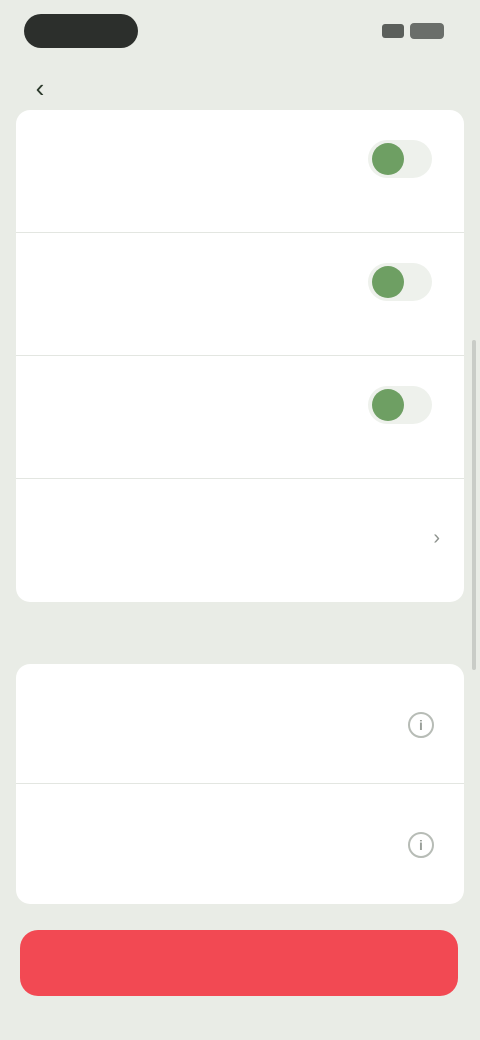 Image resolution: width=480 pixels, height=1040 pixels. Describe the element at coordinates (40, 88) in the screenshot. I see `chevron-left-icon: ‹` at that location.